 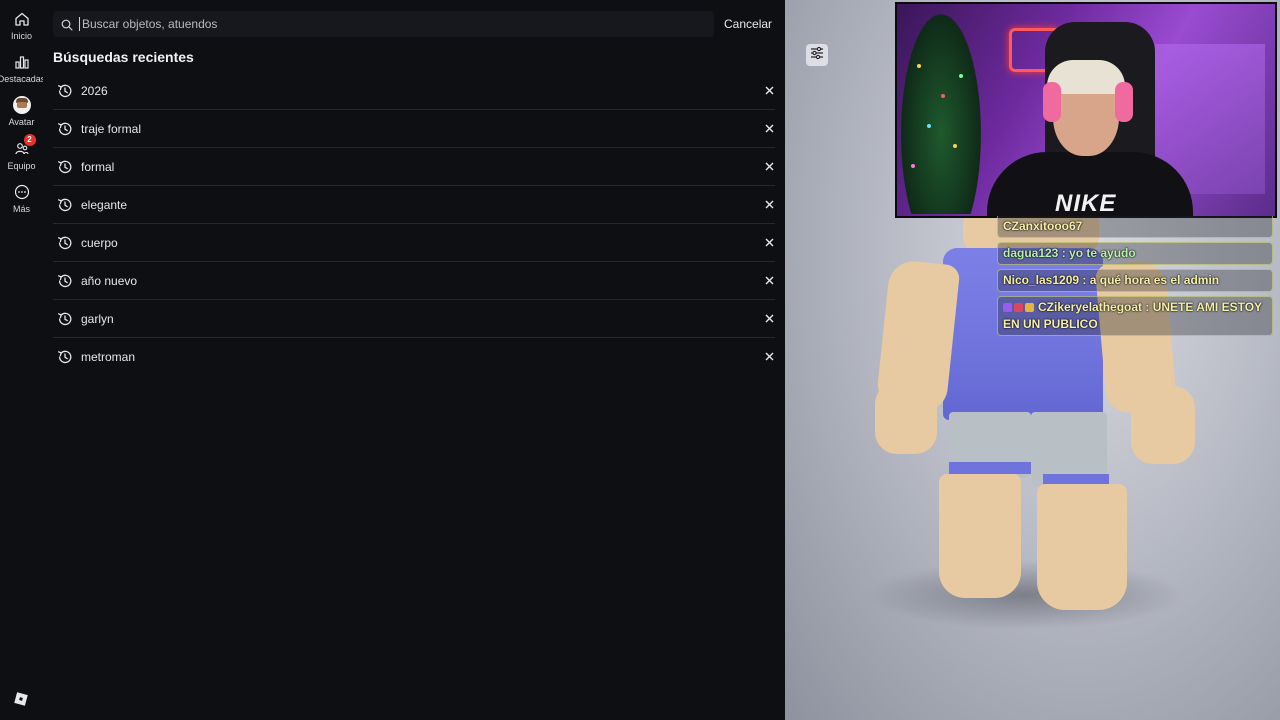 I want to click on chat-badge-icons, so click(x=1018, y=307).